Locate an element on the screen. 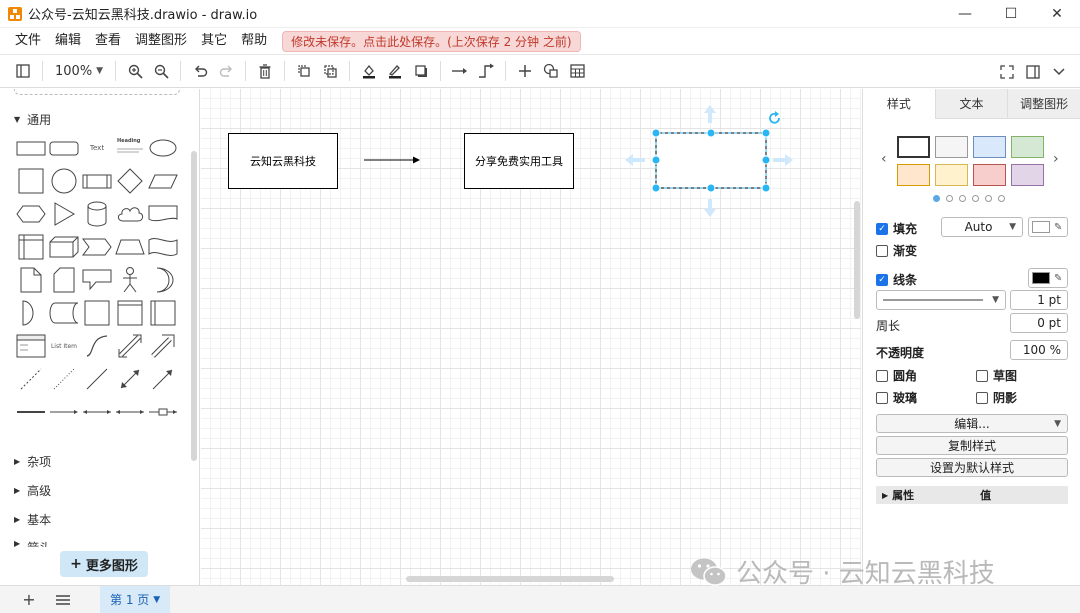 The height and width of the screenshot is (613, 1080). close-button: ✕ is located at coordinates (1057, 14).